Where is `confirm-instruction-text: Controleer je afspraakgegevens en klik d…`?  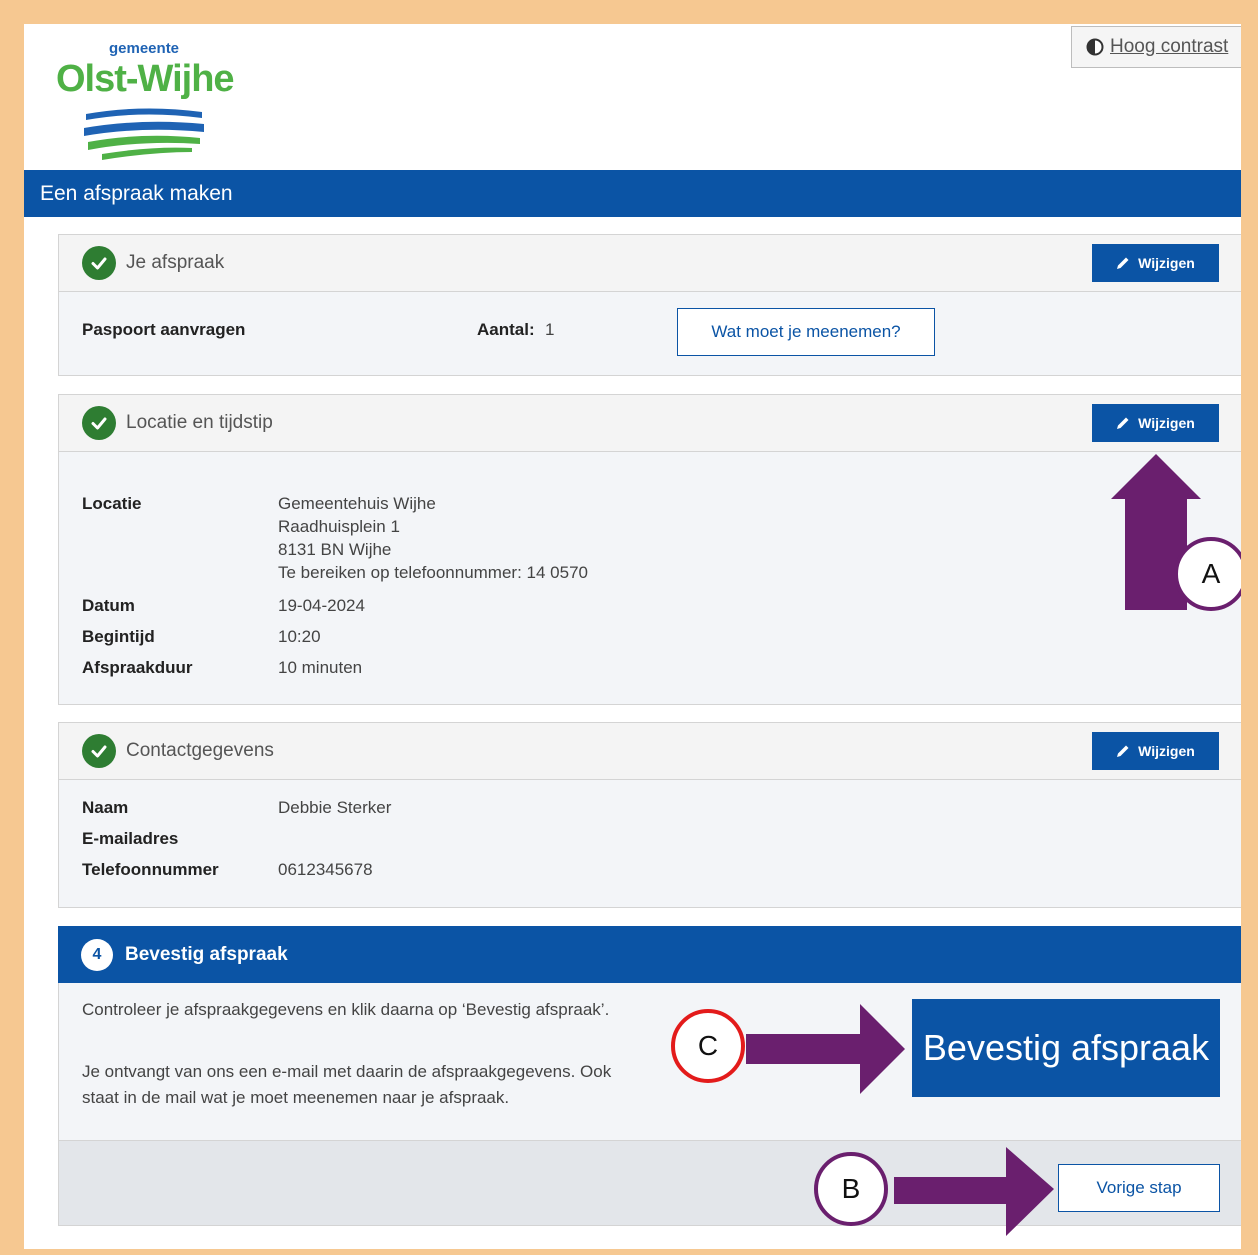
confirm-instruction-text: Controleer je afspraakgegevens en klik d… is located at coordinates (346, 1009).